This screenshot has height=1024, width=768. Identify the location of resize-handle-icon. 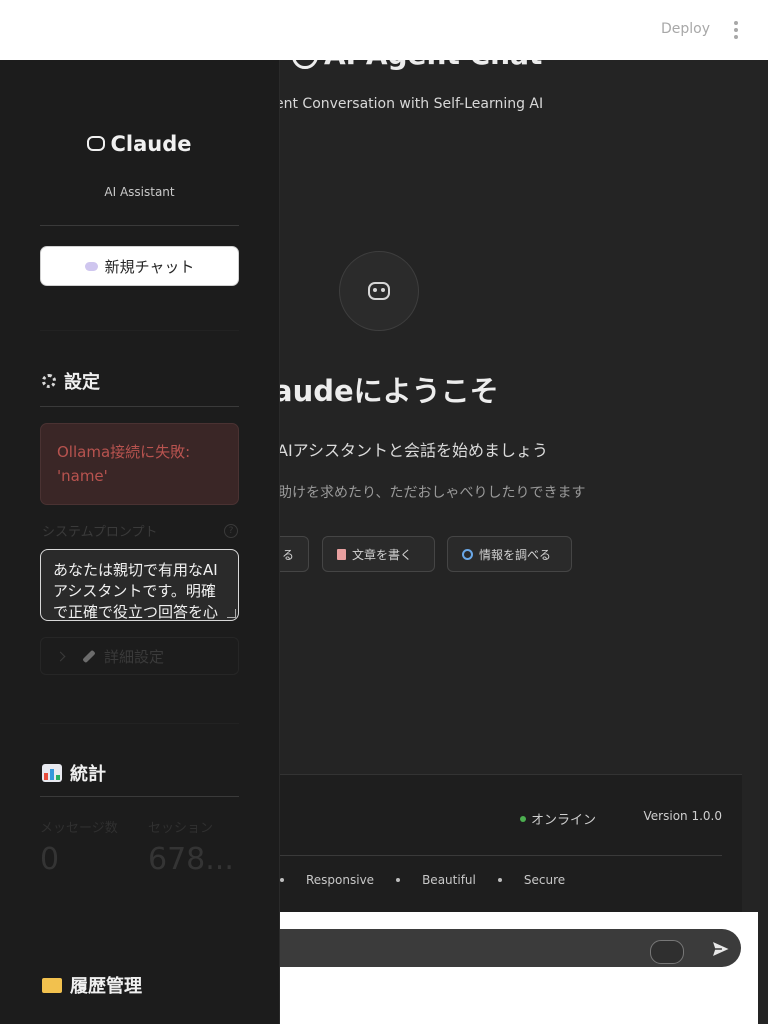
(231, 613).